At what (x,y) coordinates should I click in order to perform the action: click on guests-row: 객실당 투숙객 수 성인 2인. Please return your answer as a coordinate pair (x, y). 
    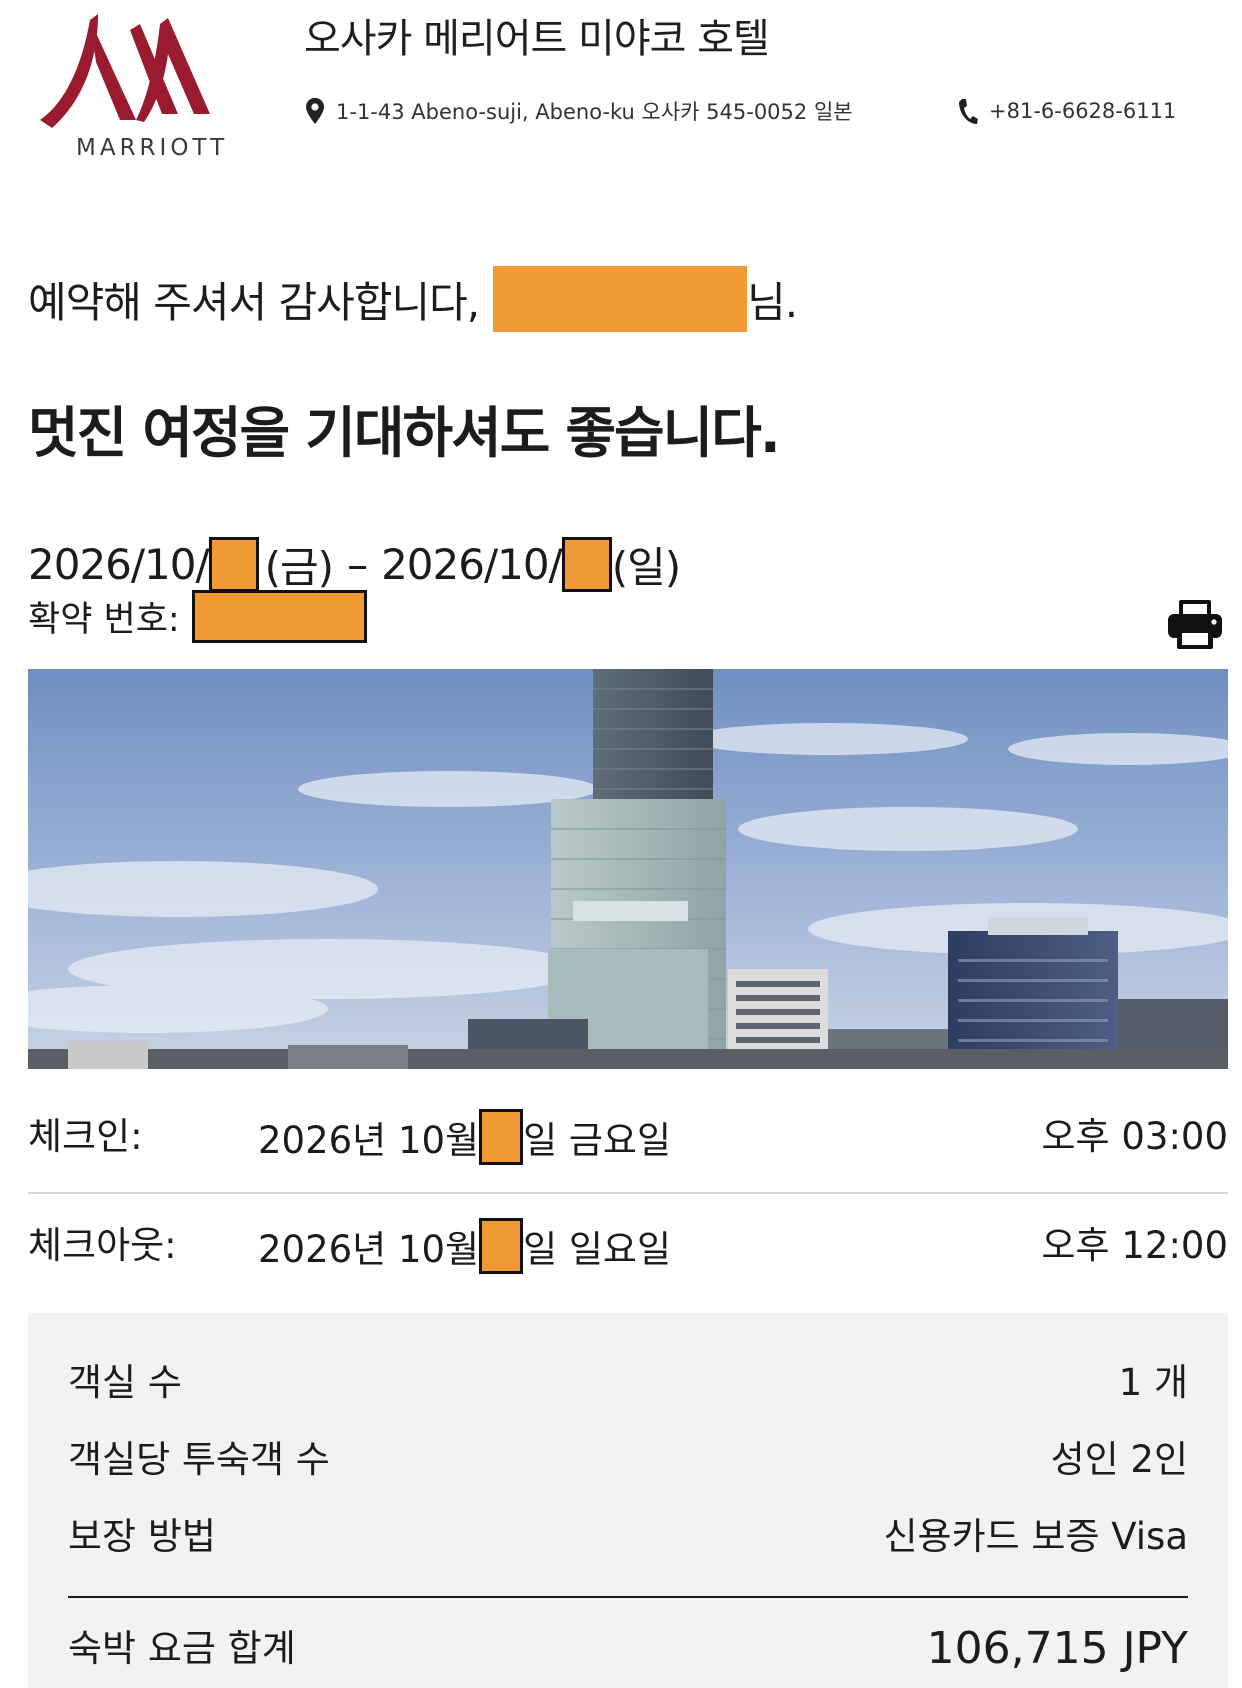
    Looking at the image, I should click on (628, 1460).